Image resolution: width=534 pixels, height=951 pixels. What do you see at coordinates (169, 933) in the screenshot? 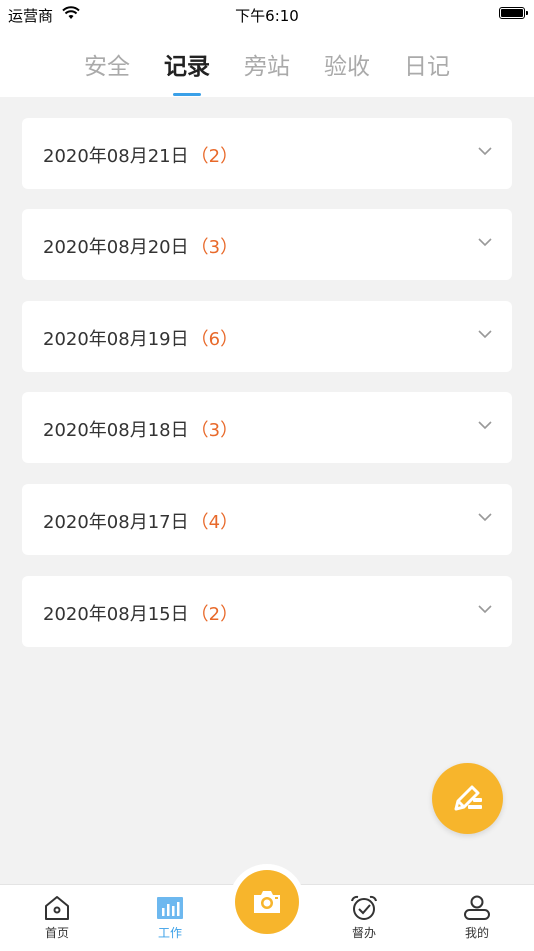
I see `tabbar-work-label: 工作` at bounding box center [169, 933].